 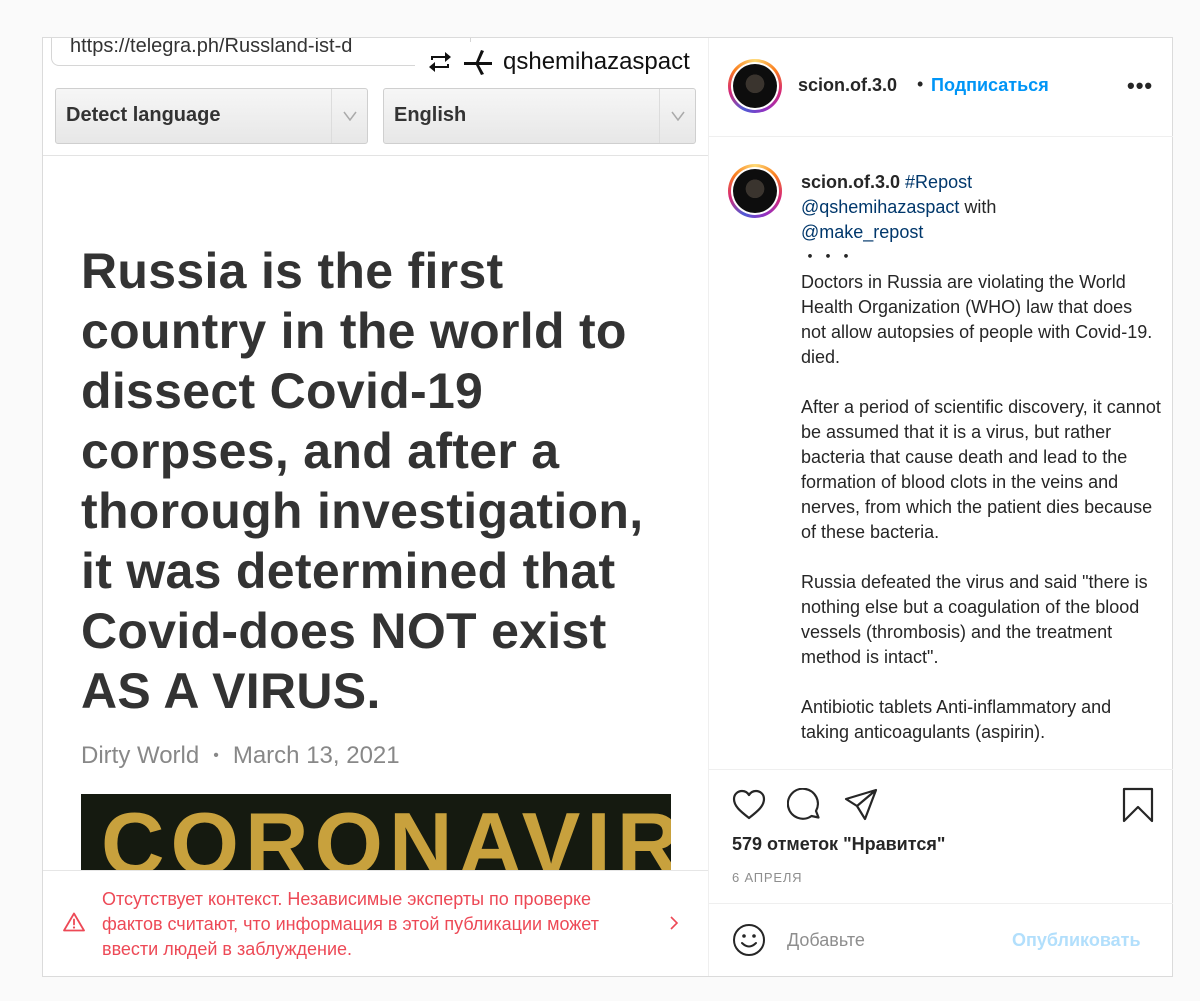 I want to click on source-language-label: Detect language, so click(x=143, y=115).